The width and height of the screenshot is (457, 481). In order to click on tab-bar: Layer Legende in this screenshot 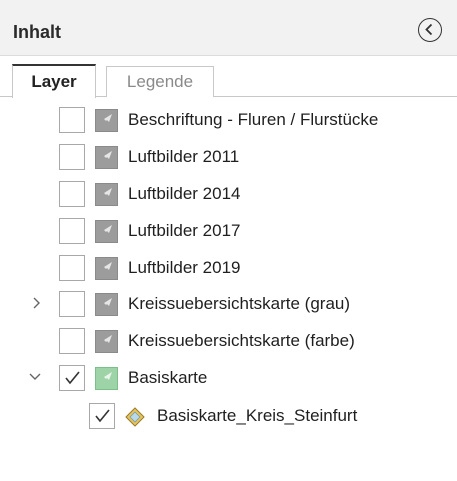, I will do `click(228, 81)`.